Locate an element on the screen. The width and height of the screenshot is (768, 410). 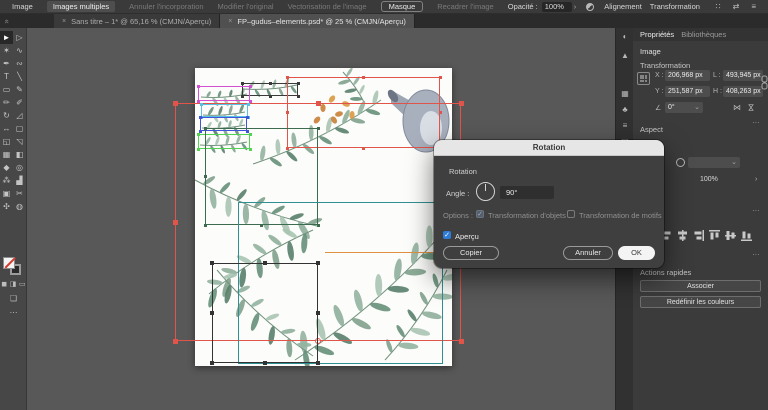
panel-angle-field: 0° ⌄ is located at coordinates (684, 107).